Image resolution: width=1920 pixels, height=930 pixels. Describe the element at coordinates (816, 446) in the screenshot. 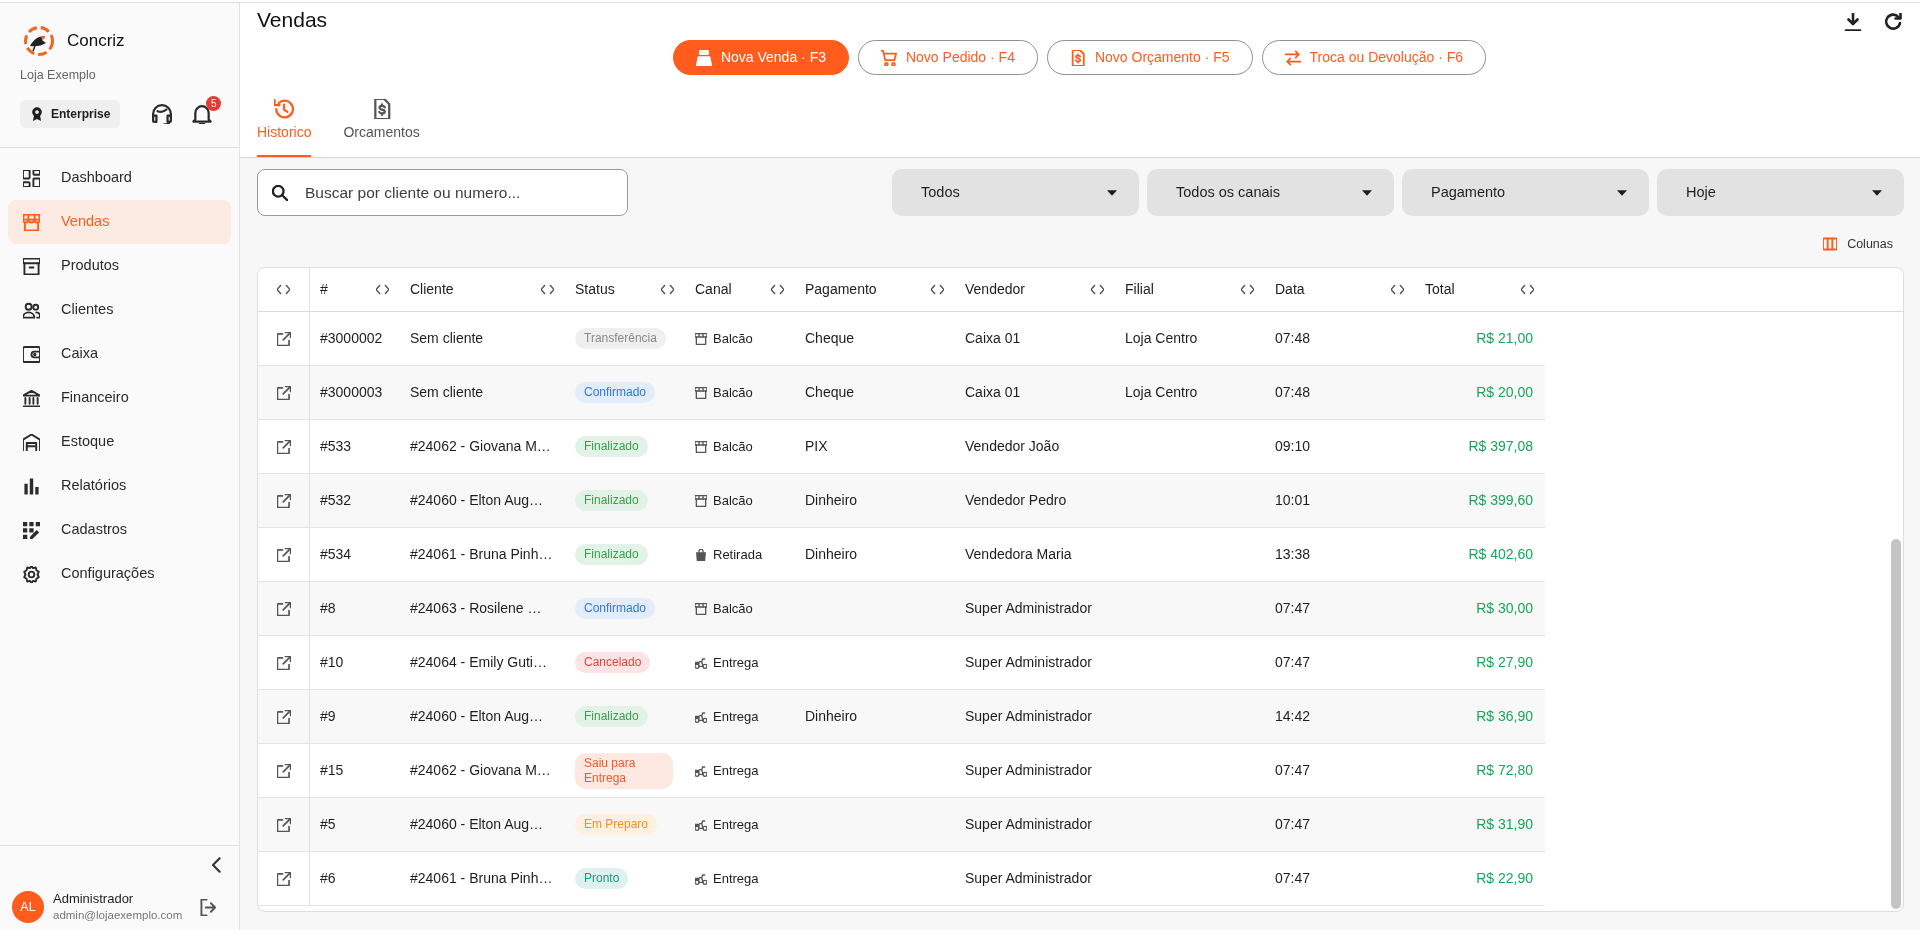

I see `payment-method: PIX` at that location.